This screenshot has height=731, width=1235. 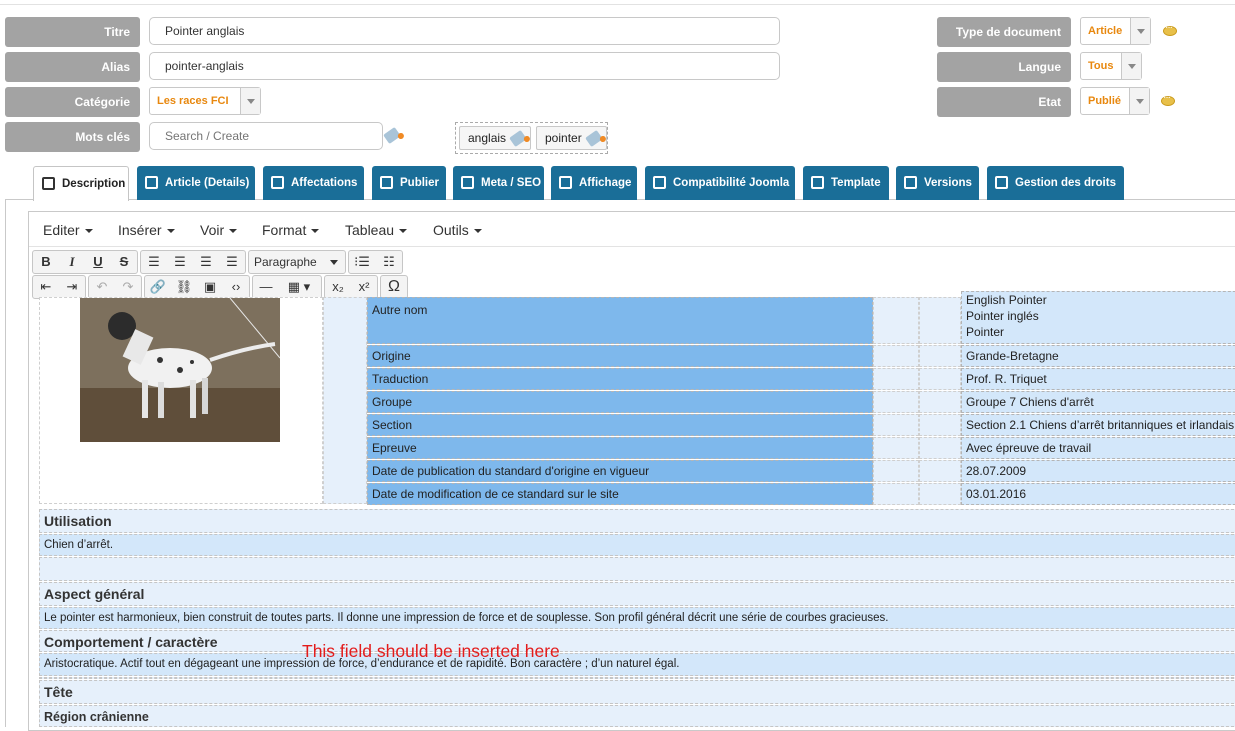 What do you see at coordinates (128, 287) in the screenshot?
I see `redo-icon: ↷` at bounding box center [128, 287].